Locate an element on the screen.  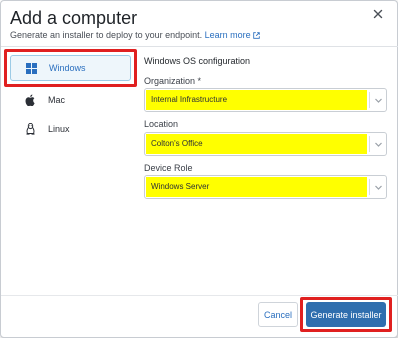
organization-value: Internal Infrastructure is located at coordinates (256, 100).